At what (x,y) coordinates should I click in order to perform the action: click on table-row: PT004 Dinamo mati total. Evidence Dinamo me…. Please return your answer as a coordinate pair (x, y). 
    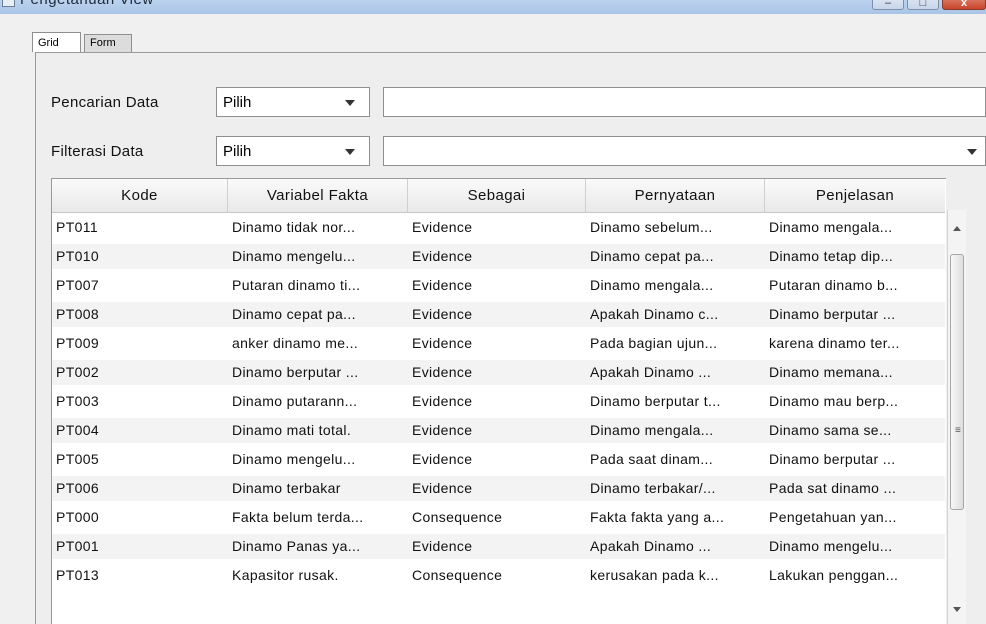
    Looking at the image, I should click on (498, 430).